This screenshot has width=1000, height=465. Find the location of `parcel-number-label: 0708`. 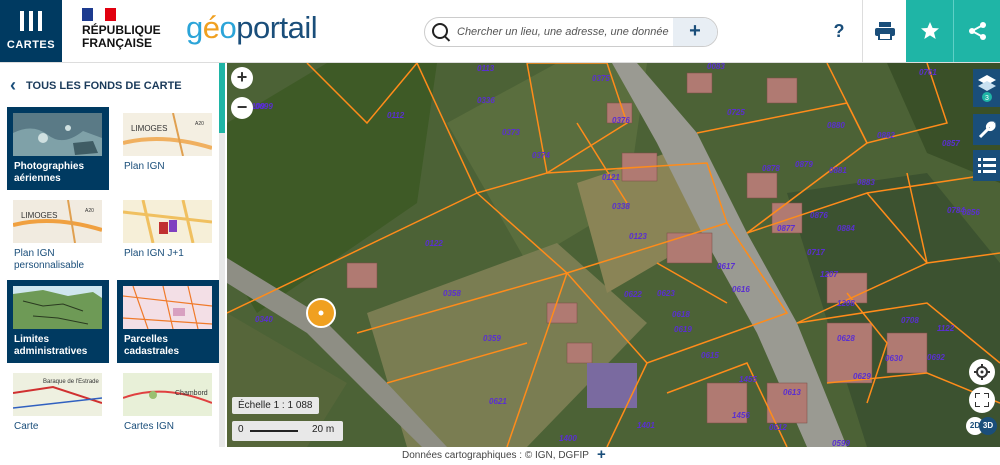

parcel-number-label: 0708 is located at coordinates (910, 320).